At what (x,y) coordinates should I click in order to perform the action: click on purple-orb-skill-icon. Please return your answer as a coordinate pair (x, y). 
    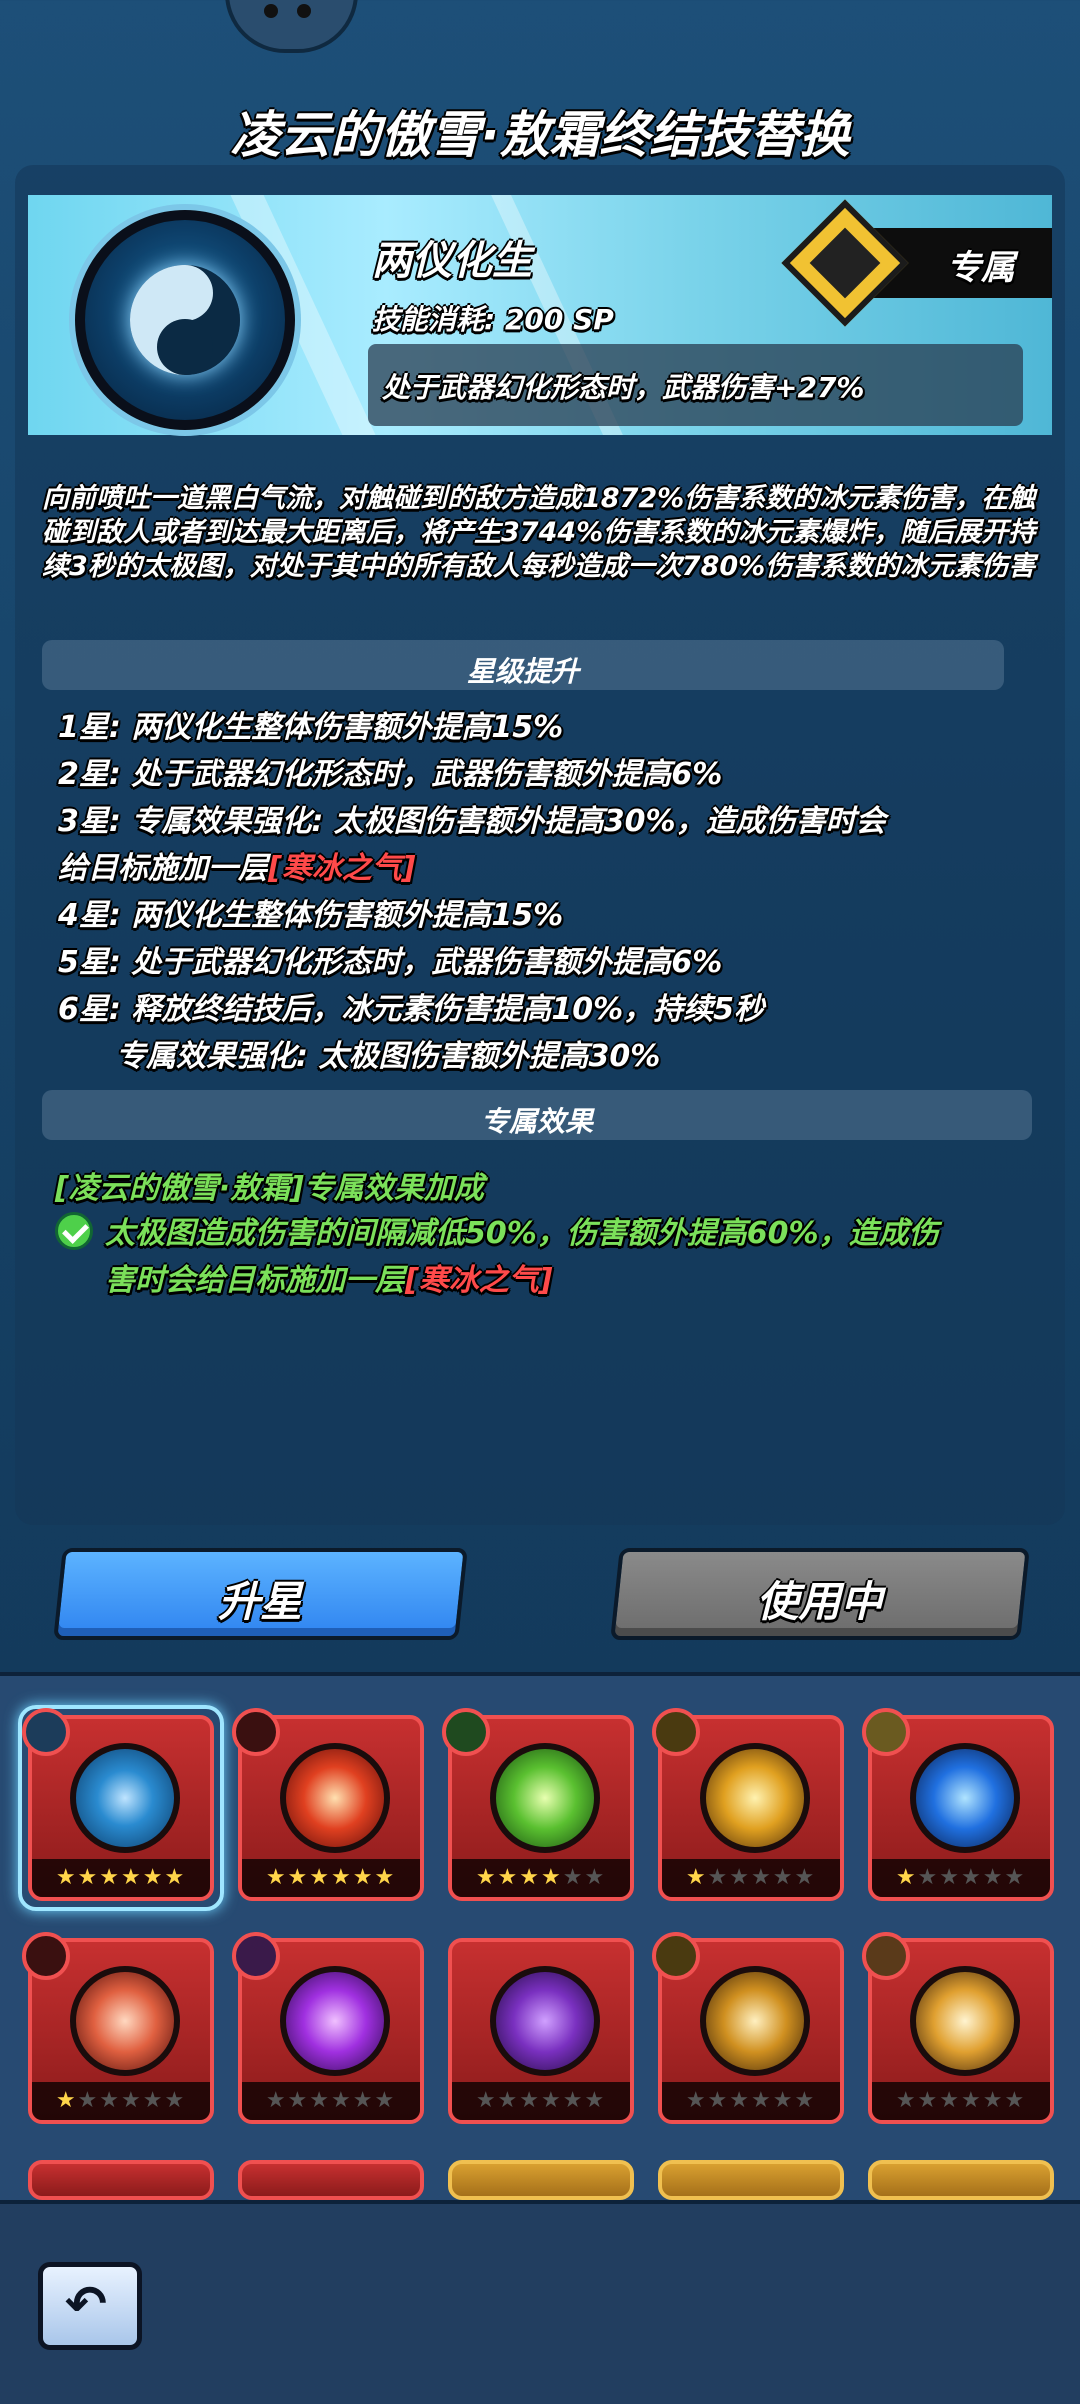
    Looking at the image, I should click on (335, 2021).